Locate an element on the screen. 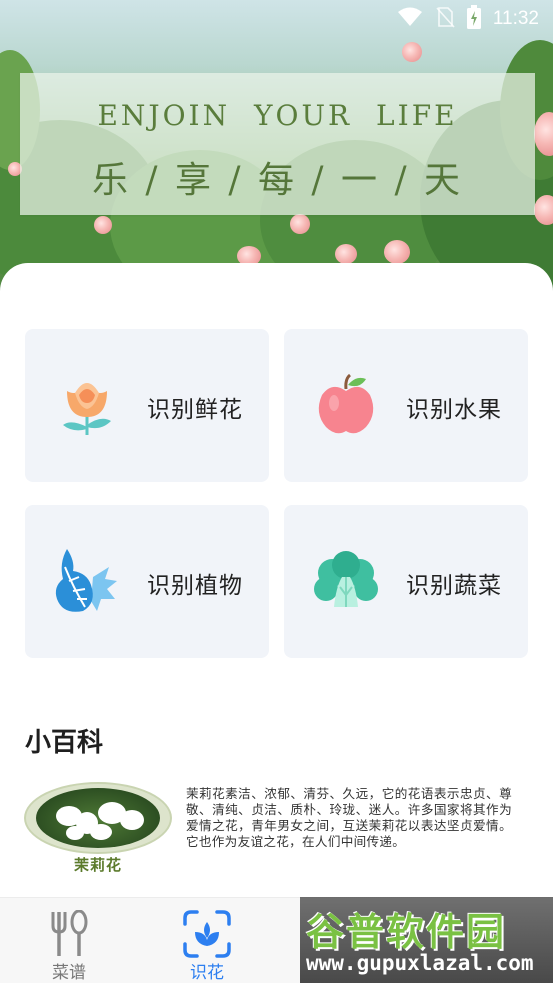 The width and height of the screenshot is (553, 983). identify-vegetable-card: 识别蔬菜 is located at coordinates (406, 581).